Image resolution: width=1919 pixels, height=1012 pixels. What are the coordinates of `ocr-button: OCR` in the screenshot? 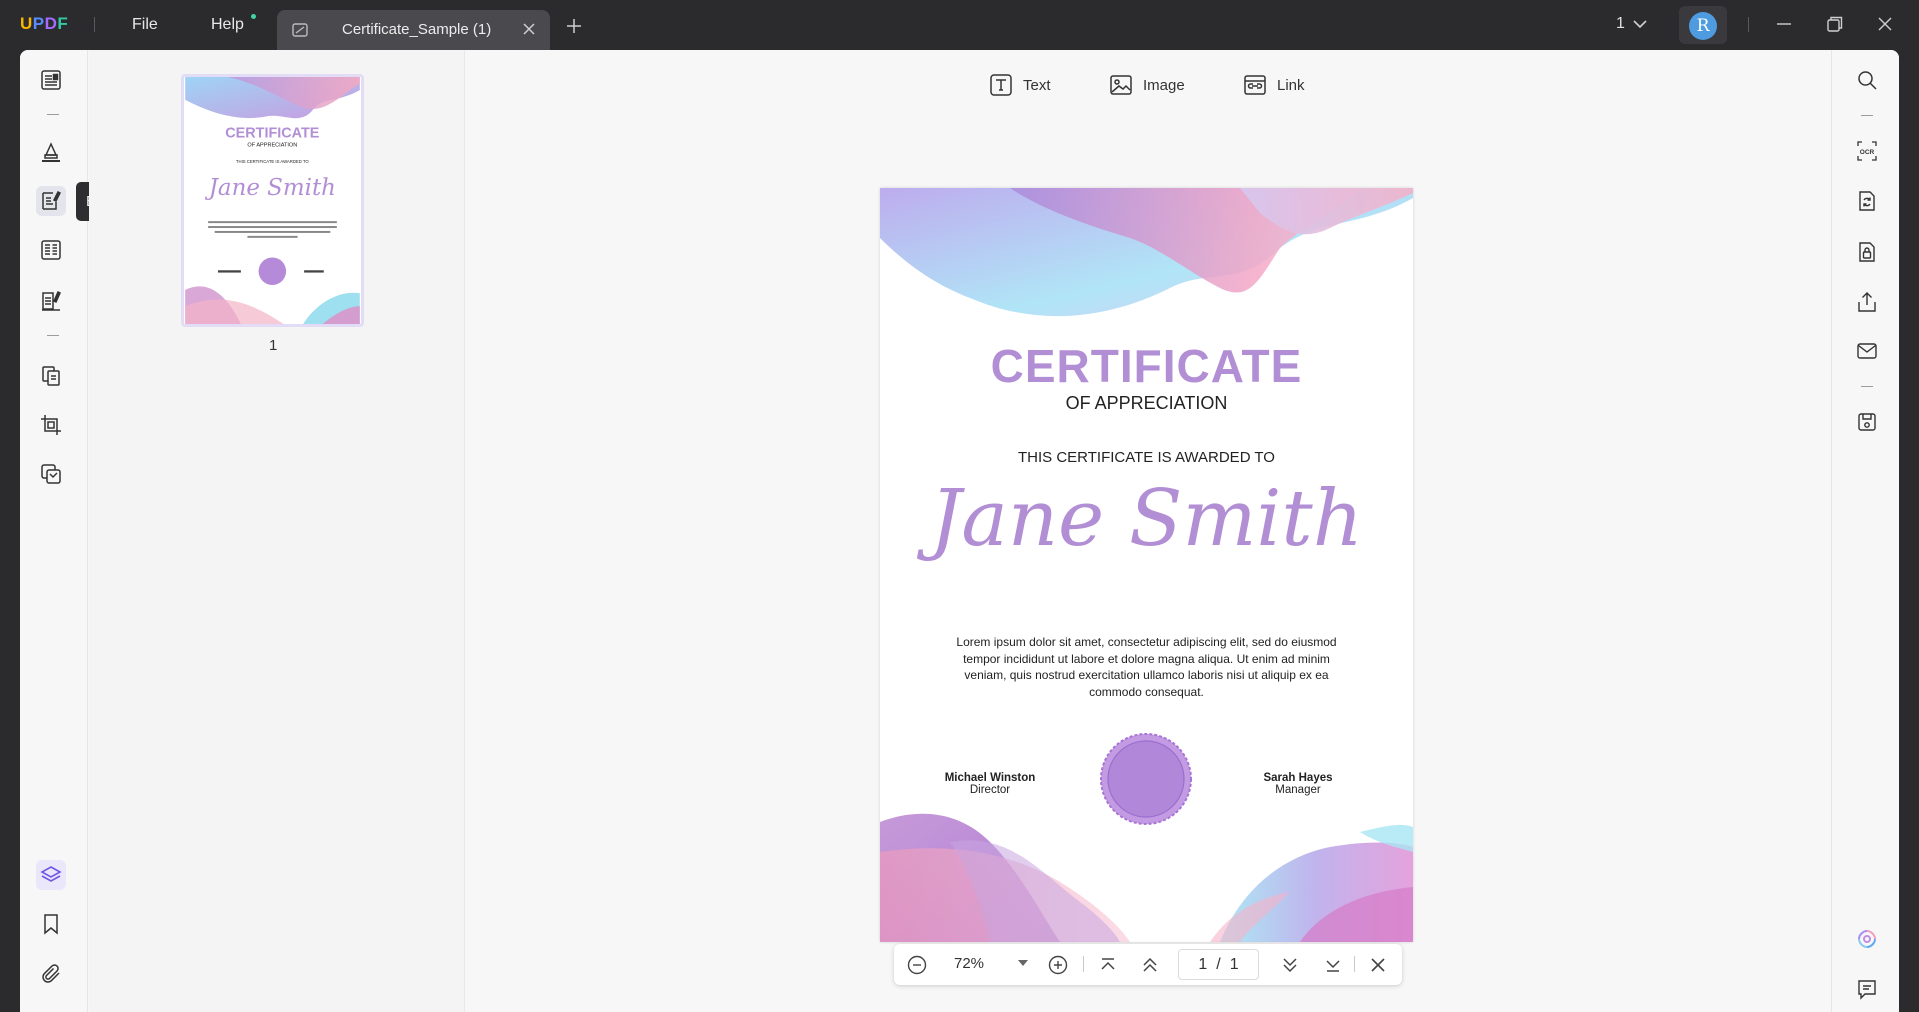 It's located at (1867, 151).